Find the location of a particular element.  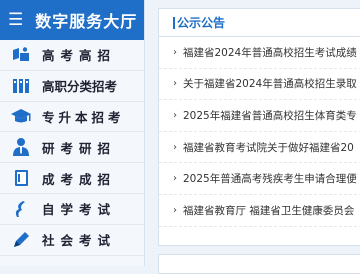

nav-item-gaokao: 高考高招 is located at coordinates (72, 55).